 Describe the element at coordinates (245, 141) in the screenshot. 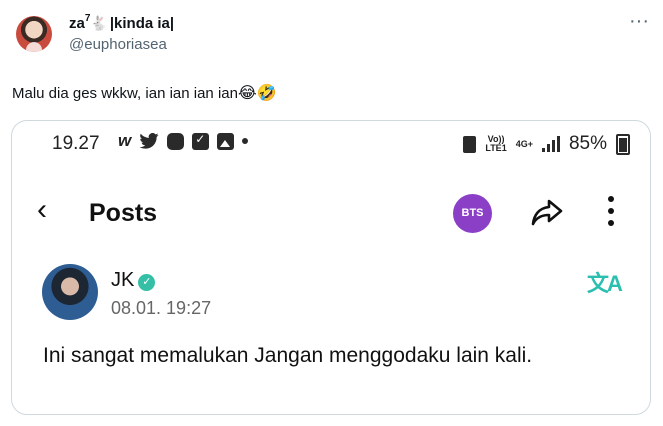

I see `status-dot` at that location.